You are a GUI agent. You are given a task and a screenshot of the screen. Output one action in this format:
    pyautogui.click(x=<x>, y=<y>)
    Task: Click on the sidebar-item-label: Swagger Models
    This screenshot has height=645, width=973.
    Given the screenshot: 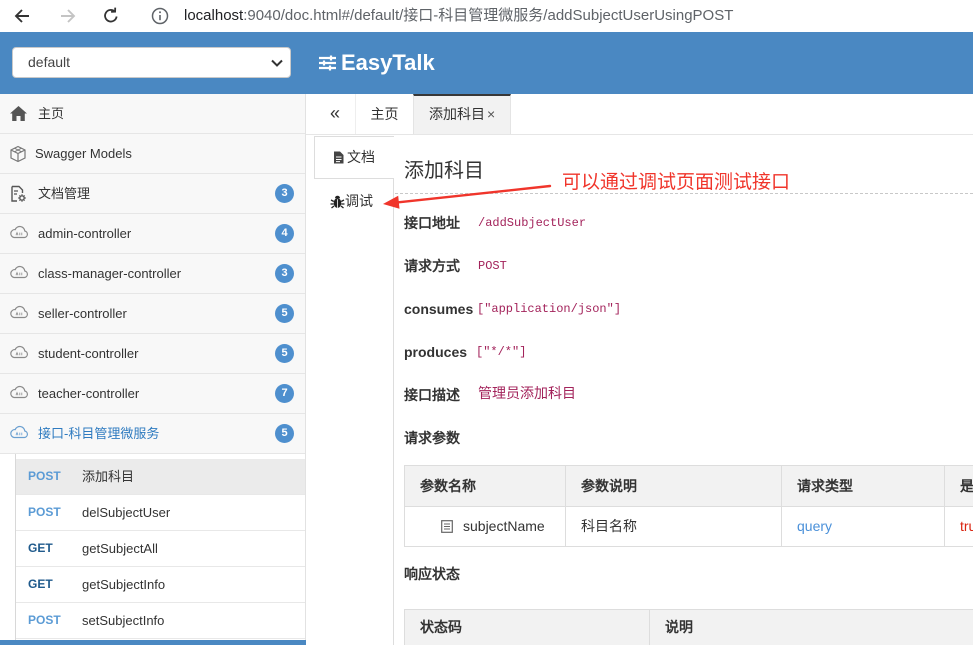 What is the action you would take?
    pyautogui.click(x=83, y=153)
    